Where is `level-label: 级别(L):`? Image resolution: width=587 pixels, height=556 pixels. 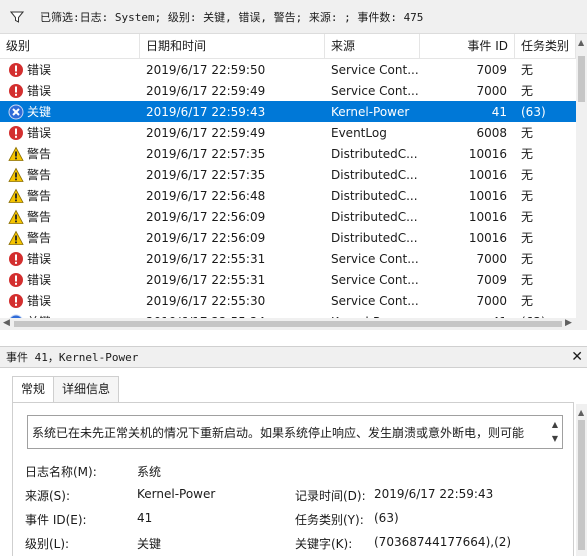 level-label: 级别(L): is located at coordinates (47, 544).